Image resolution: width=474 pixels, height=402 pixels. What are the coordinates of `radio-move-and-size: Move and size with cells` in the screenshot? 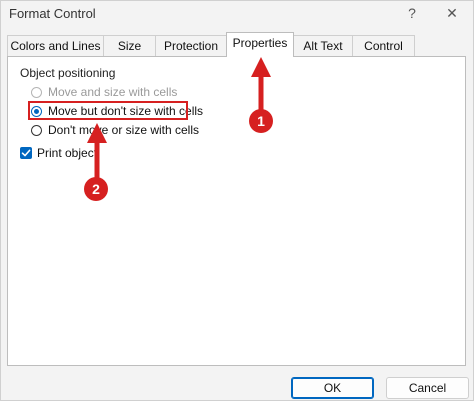 It's located at (104, 92).